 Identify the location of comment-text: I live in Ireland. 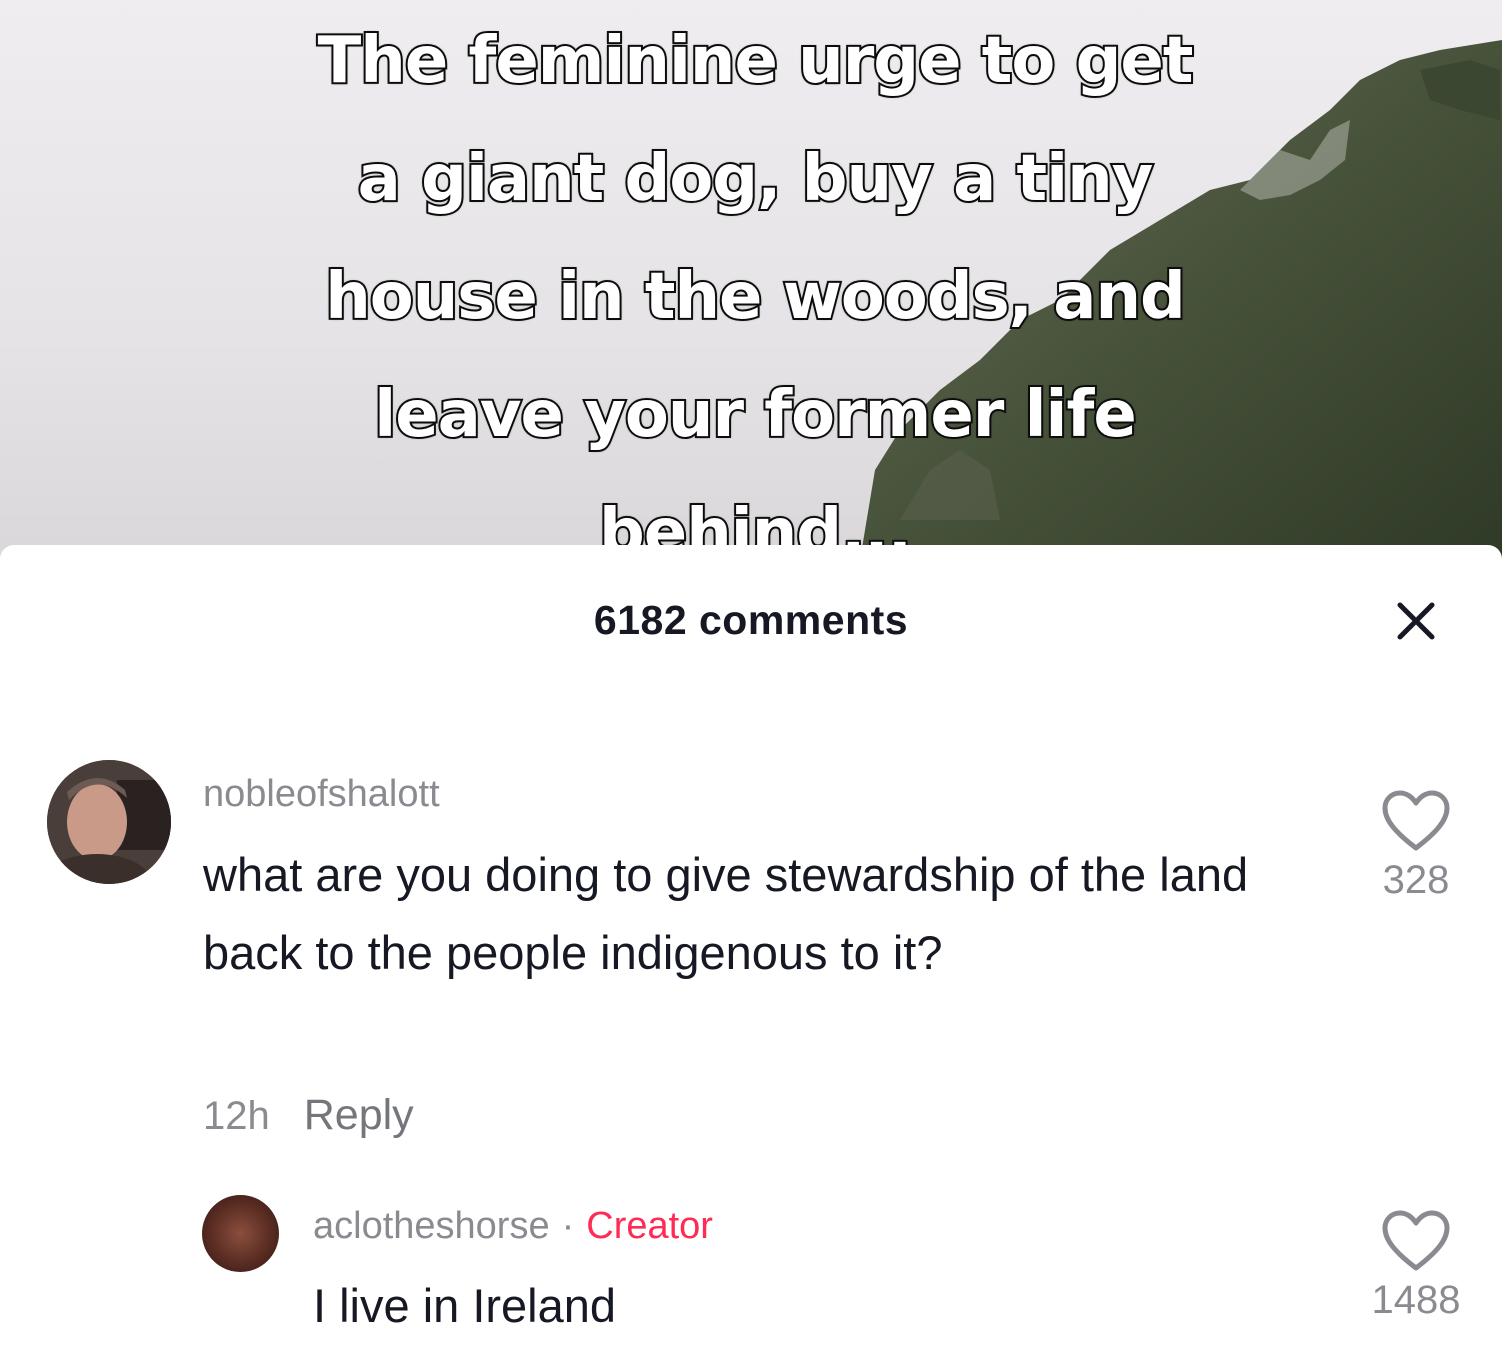
(465, 1305).